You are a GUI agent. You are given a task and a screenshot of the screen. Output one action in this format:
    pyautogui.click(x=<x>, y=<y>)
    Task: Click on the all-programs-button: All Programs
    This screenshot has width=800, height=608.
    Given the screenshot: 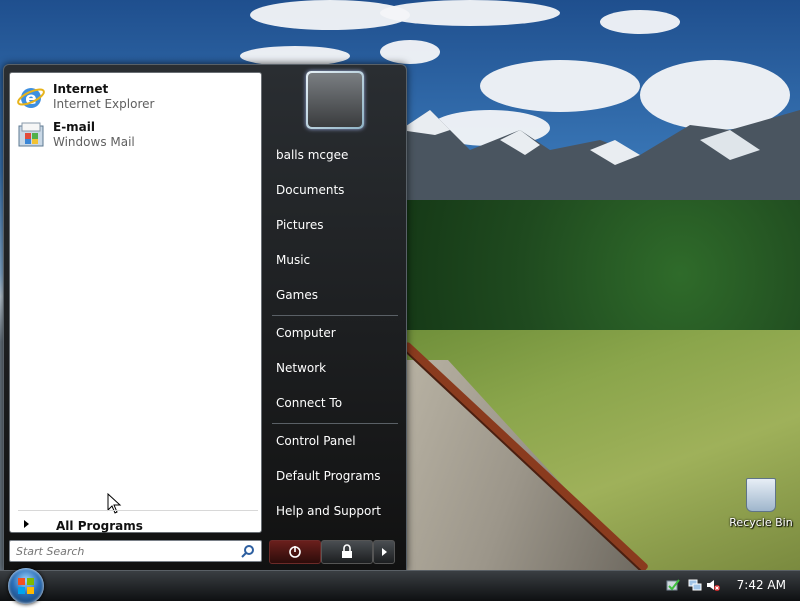 What is the action you would take?
    pyautogui.click(x=138, y=521)
    